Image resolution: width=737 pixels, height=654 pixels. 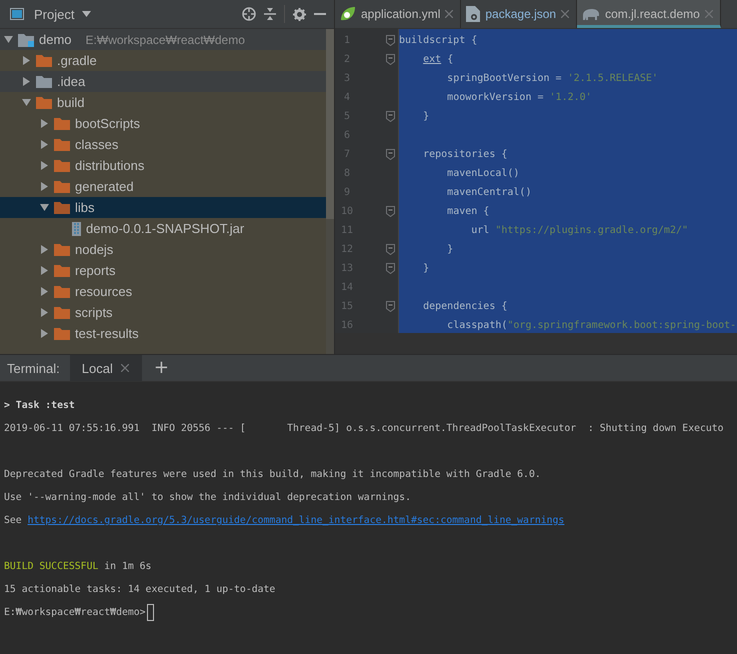 What do you see at coordinates (552, 78) in the screenshot?
I see `code-line: springBootVersion = '2.1.5.RELEASE'` at bounding box center [552, 78].